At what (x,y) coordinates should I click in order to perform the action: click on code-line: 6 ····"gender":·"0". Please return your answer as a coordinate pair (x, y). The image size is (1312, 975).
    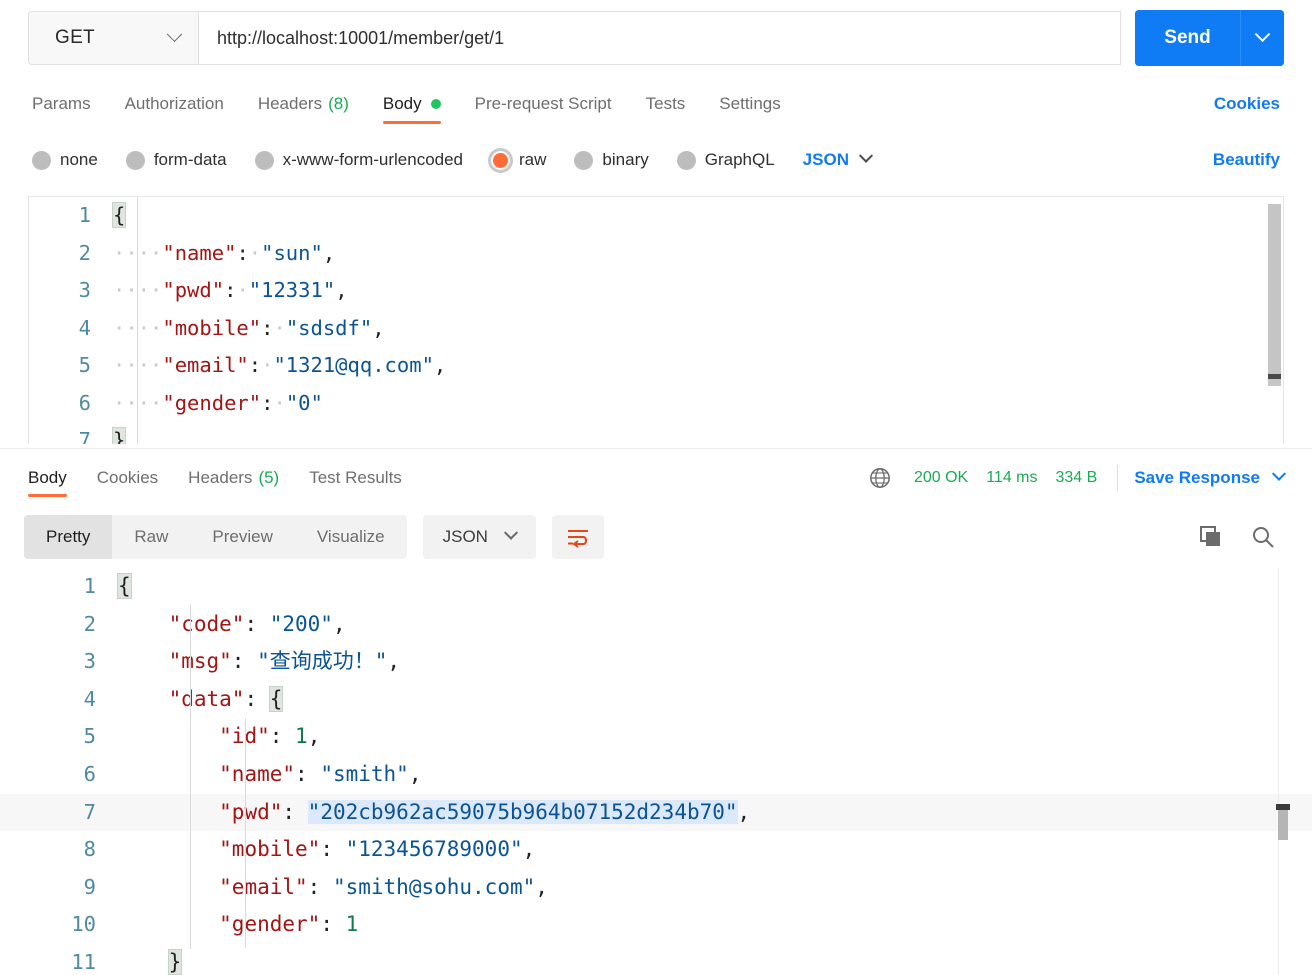
    Looking at the image, I should click on (656, 404).